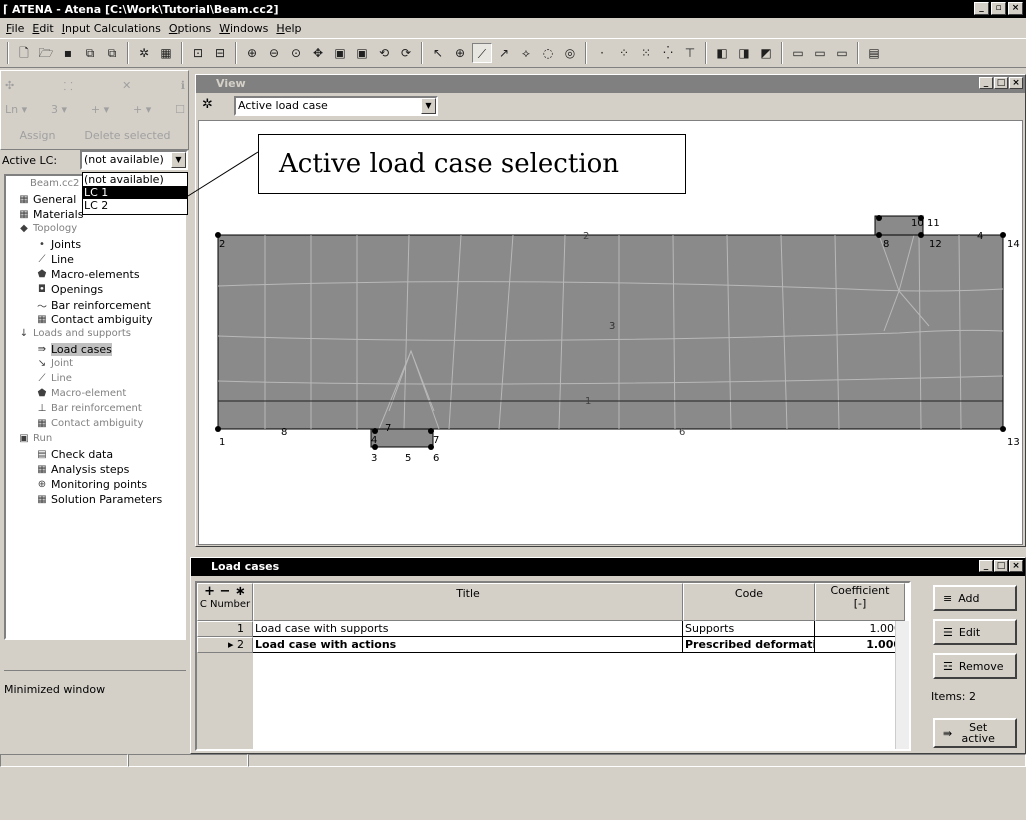  Describe the element at coordinates (468, 629) in the screenshot. I see `table-cell: Load case with supports` at that location.